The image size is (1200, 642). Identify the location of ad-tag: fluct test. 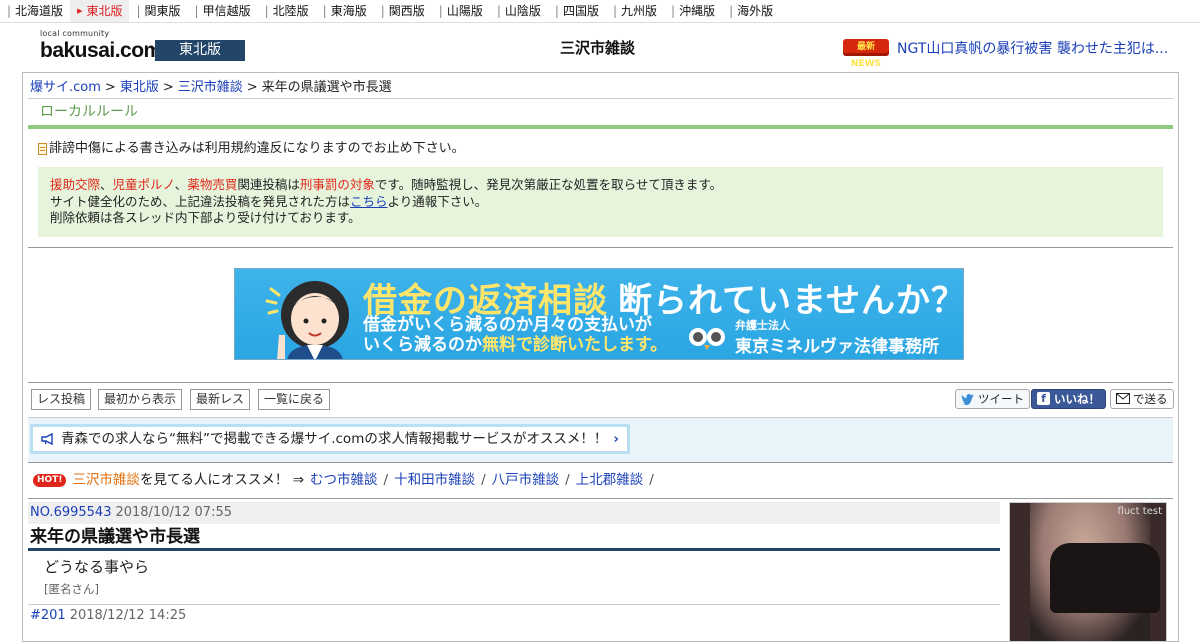
(1139, 511).